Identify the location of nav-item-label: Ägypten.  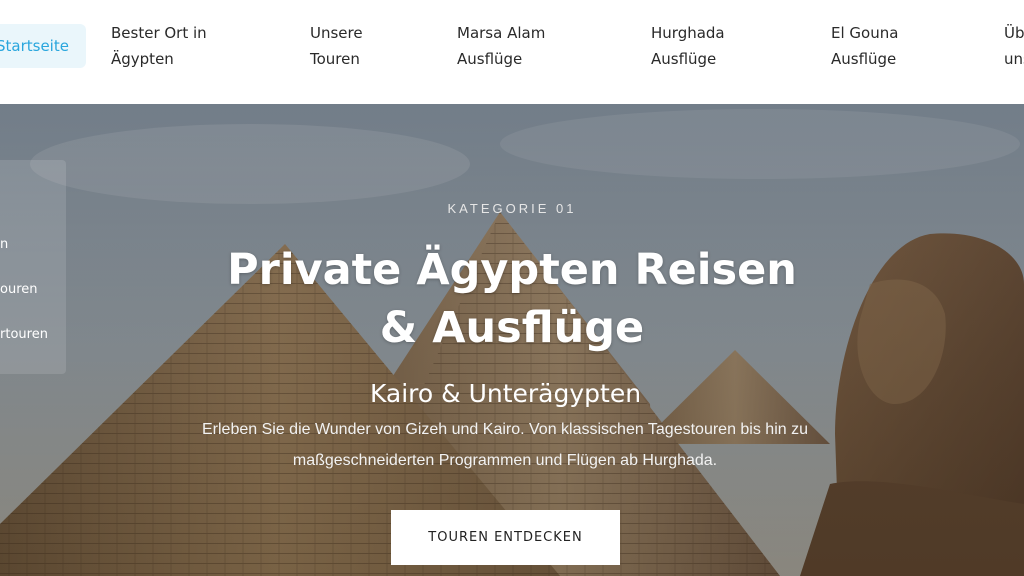
(142, 59).